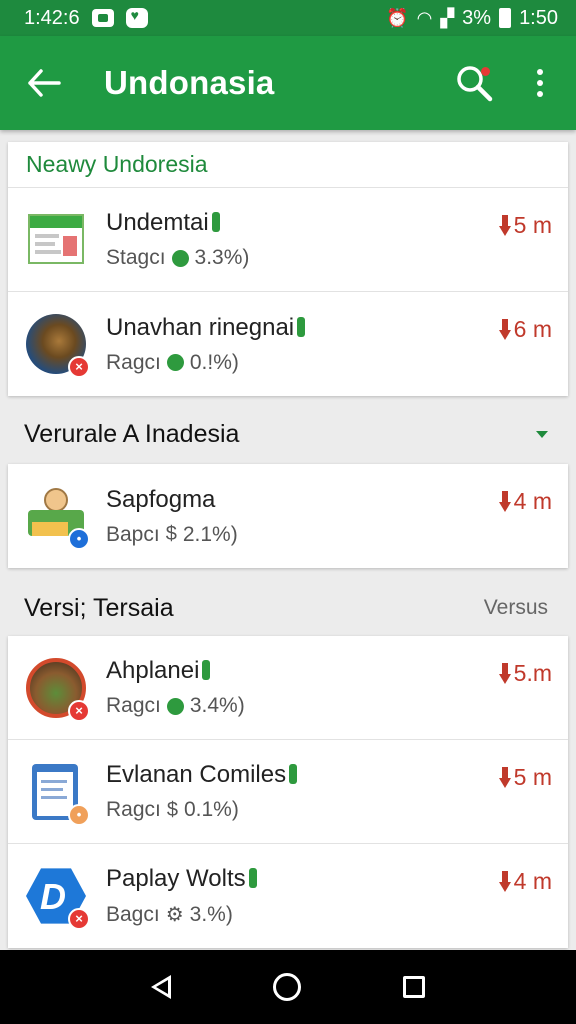 This screenshot has height=1024, width=576. What do you see at coordinates (161, 987) in the screenshot?
I see `nav-back-button` at bounding box center [161, 987].